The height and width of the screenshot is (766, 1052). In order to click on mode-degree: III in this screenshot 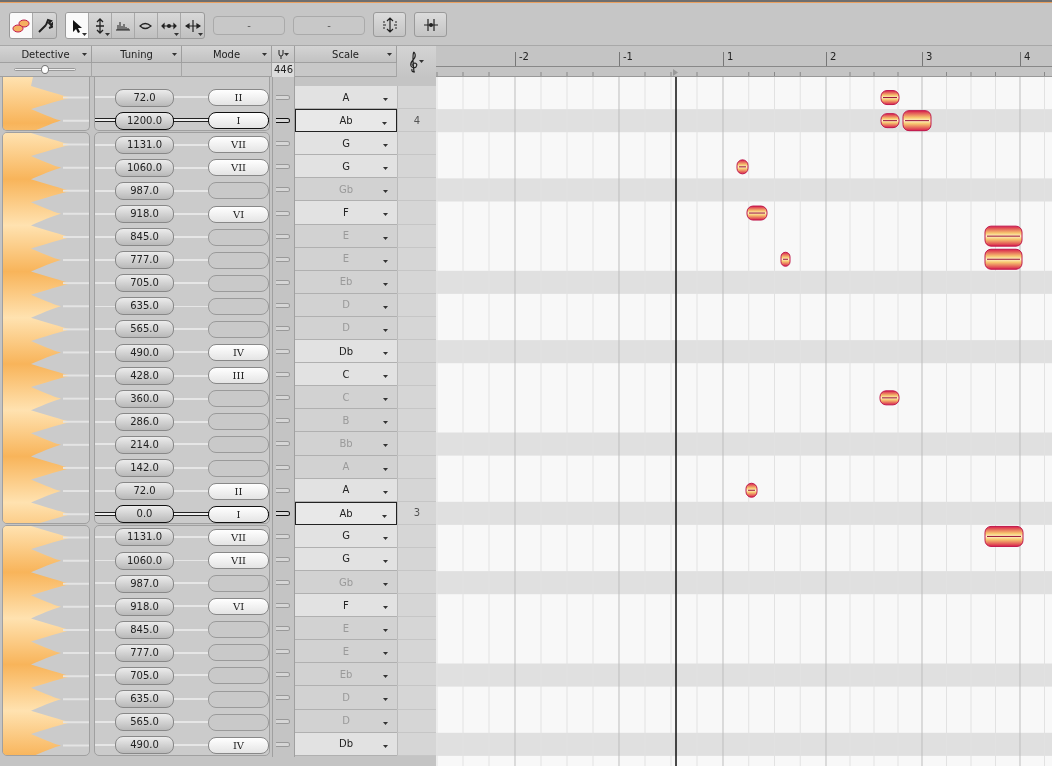, I will do `click(238, 376)`.